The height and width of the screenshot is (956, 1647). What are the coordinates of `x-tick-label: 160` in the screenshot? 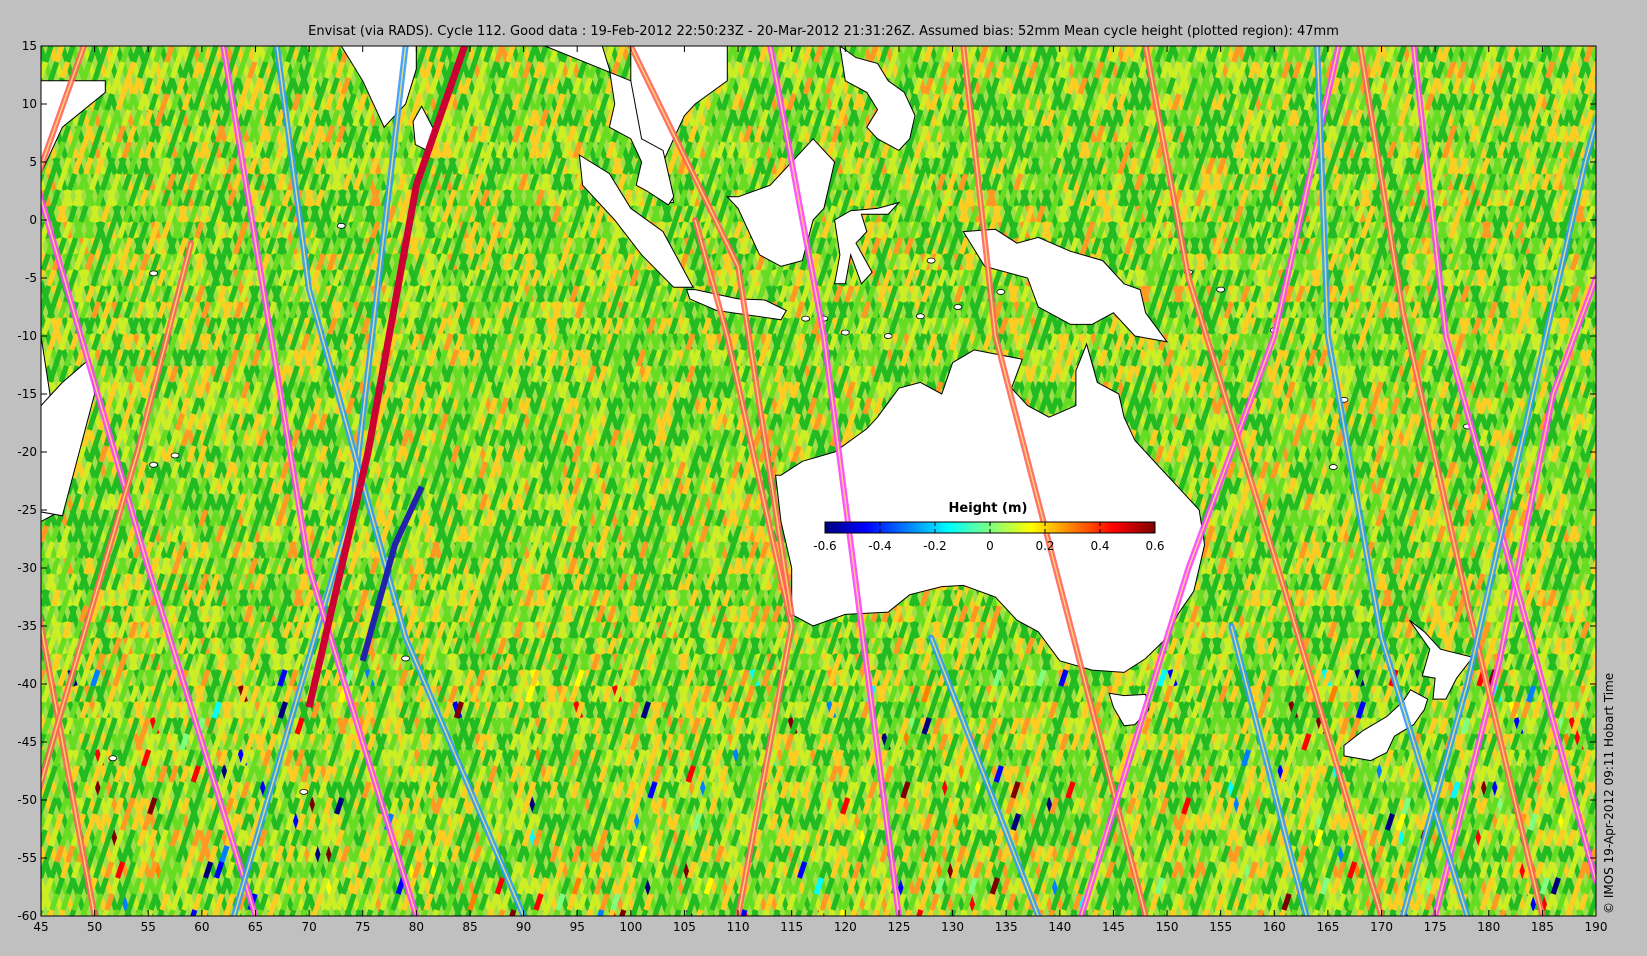 It's located at (1274, 927).